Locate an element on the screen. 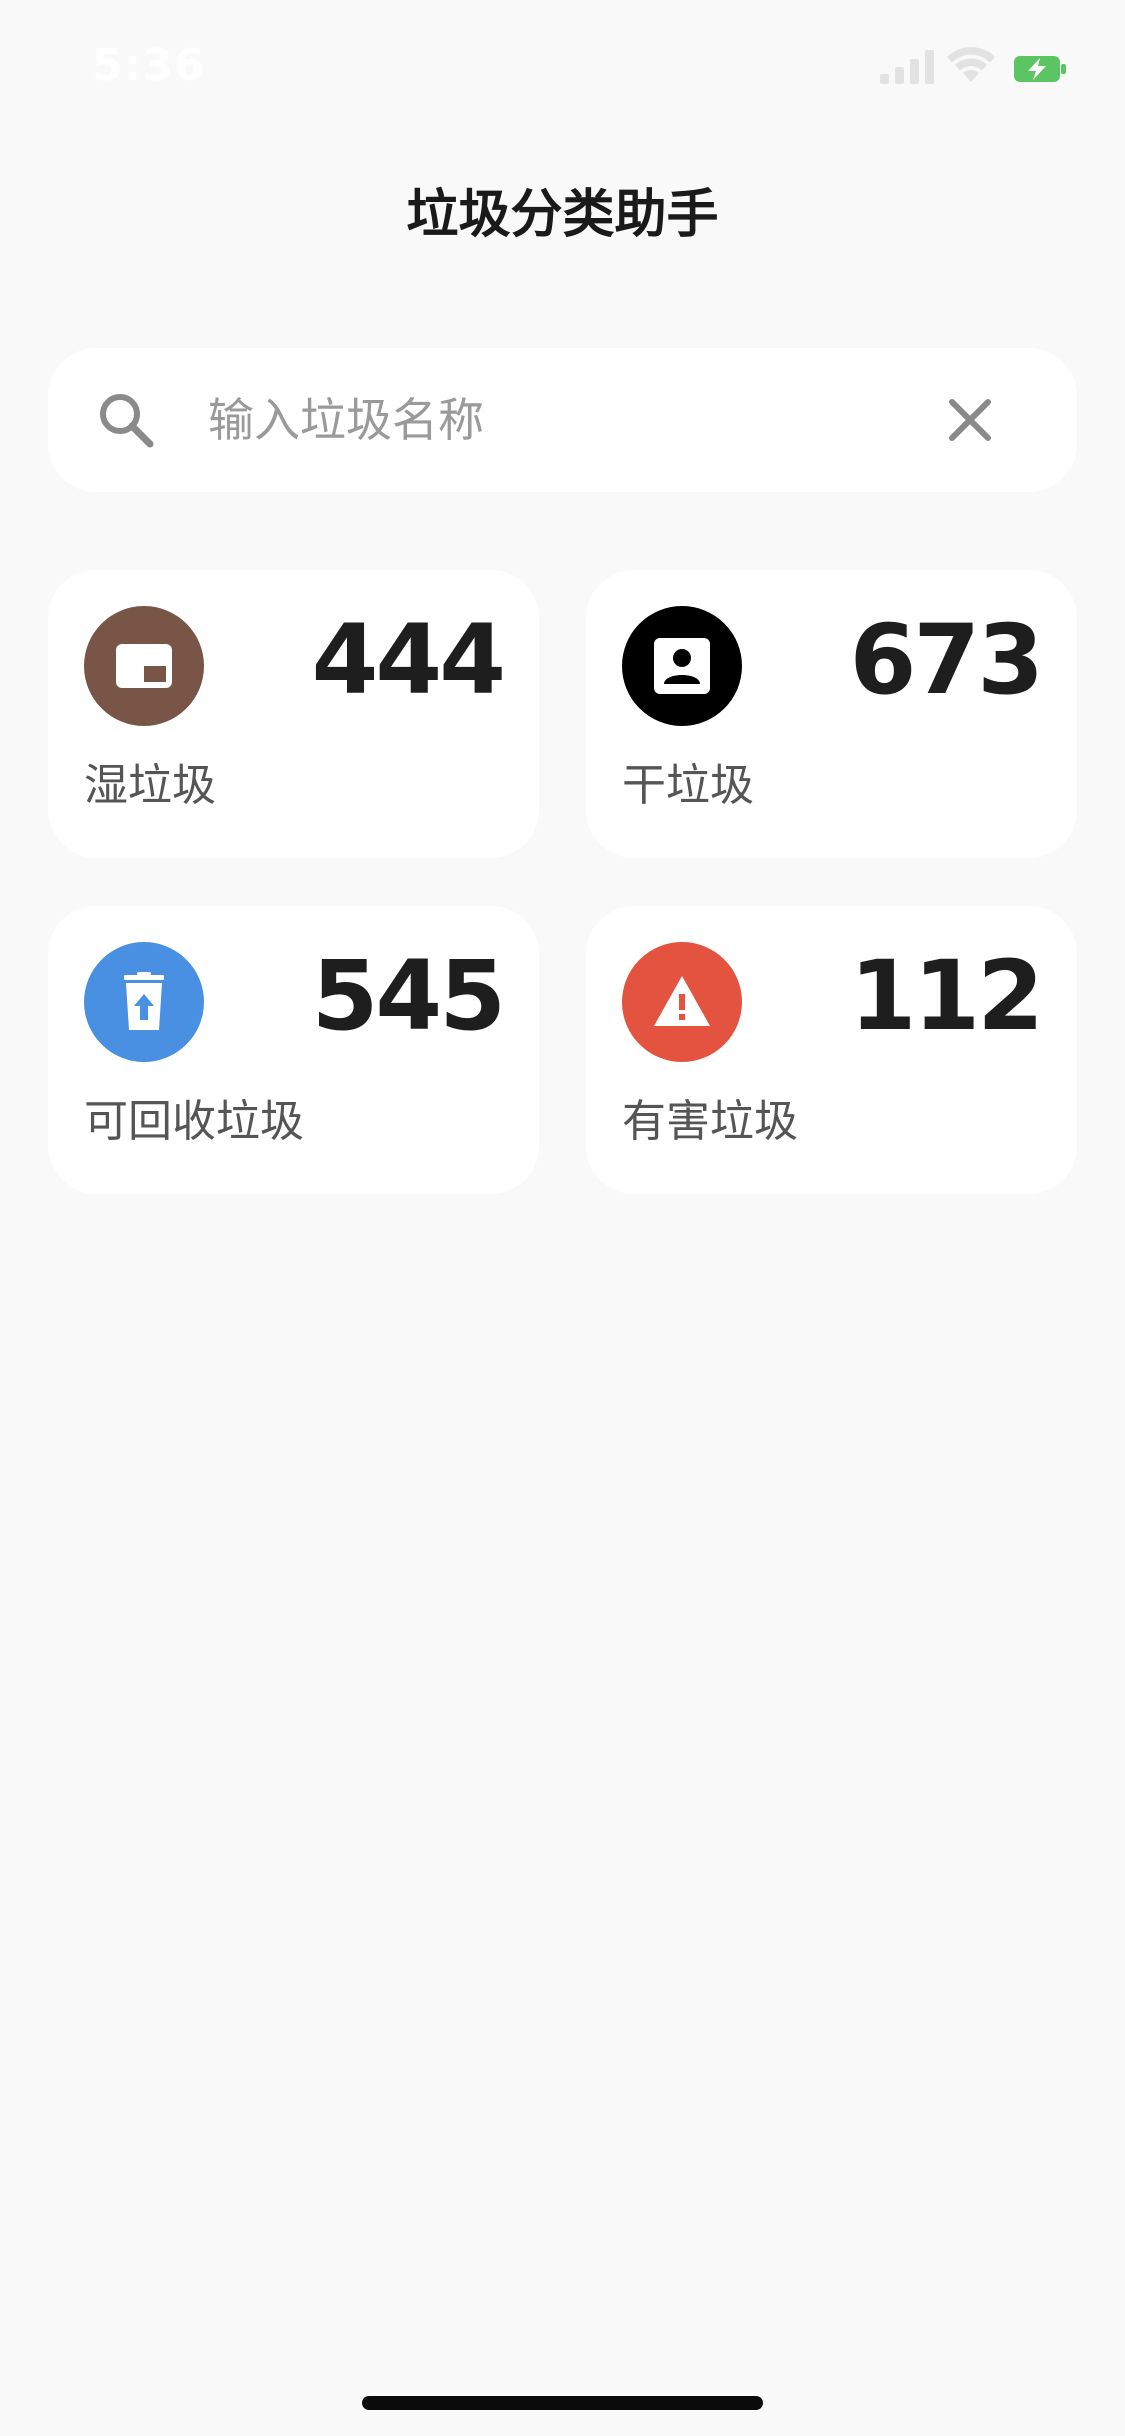 This screenshot has width=1125, height=2436. category-label: 可回收垃圾 is located at coordinates (194, 1121).